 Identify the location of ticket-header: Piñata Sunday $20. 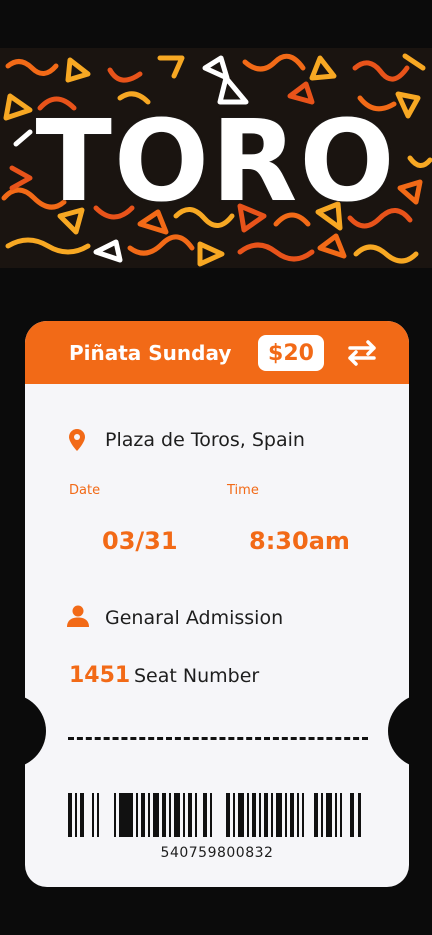
(217, 352).